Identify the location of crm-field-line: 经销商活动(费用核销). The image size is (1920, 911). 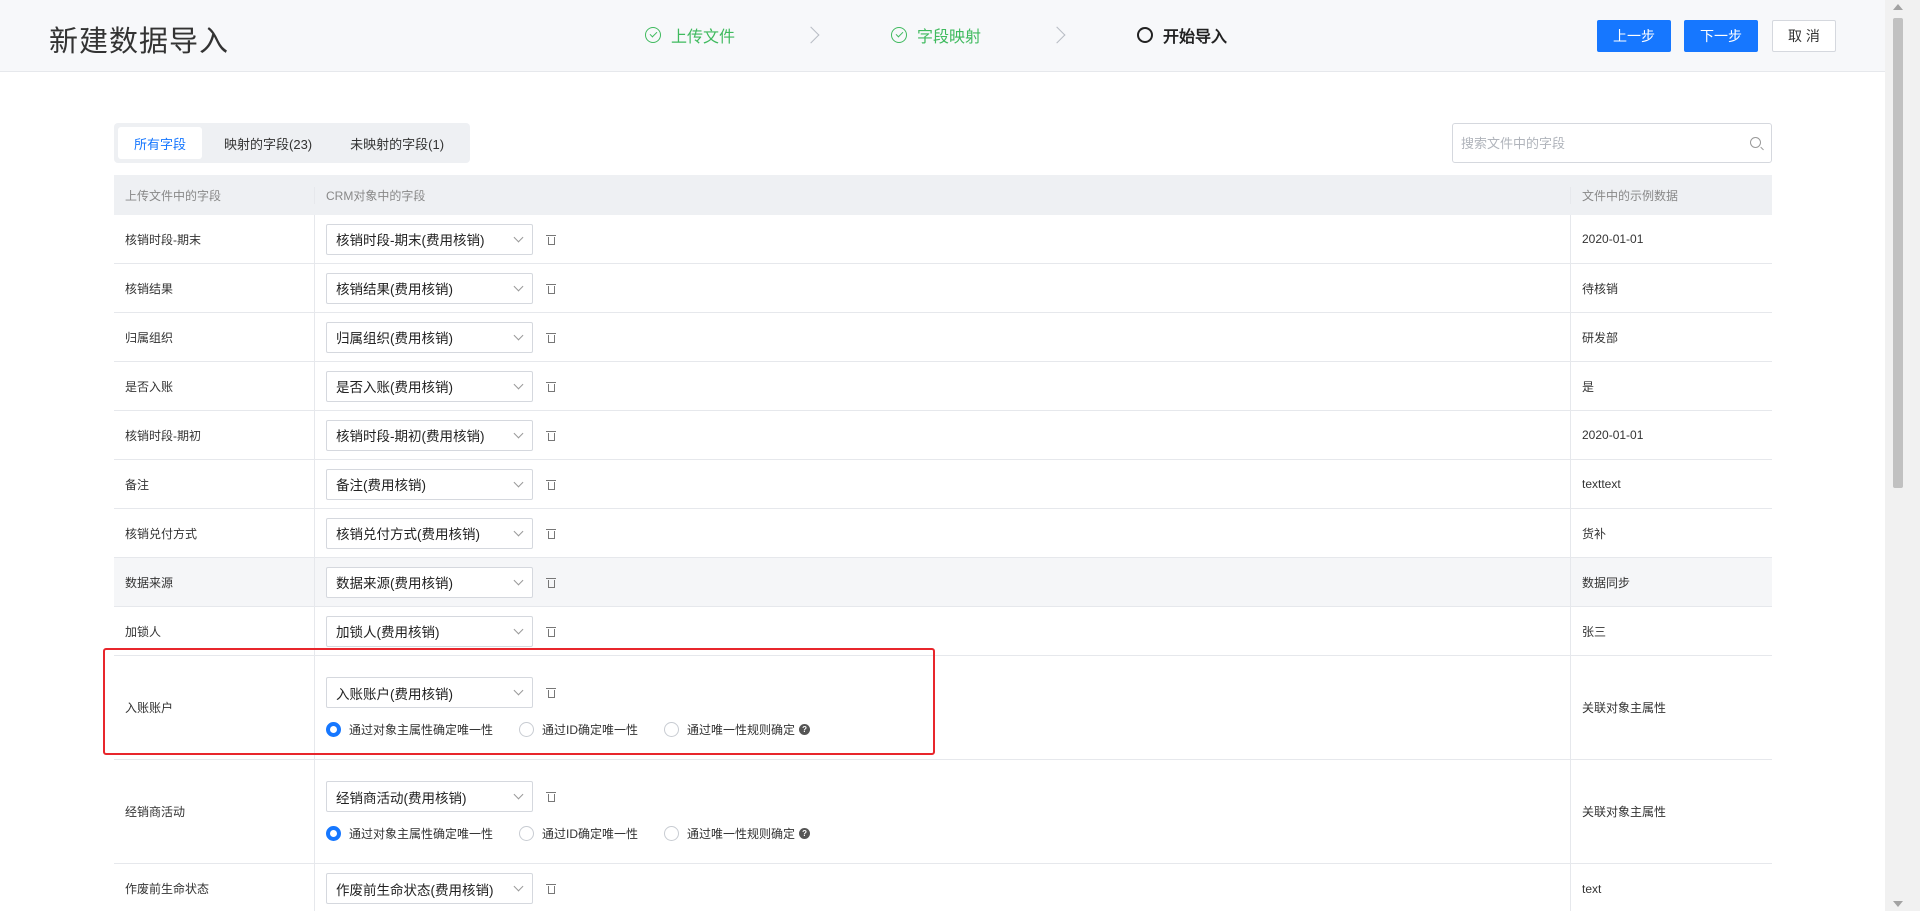
(441, 796).